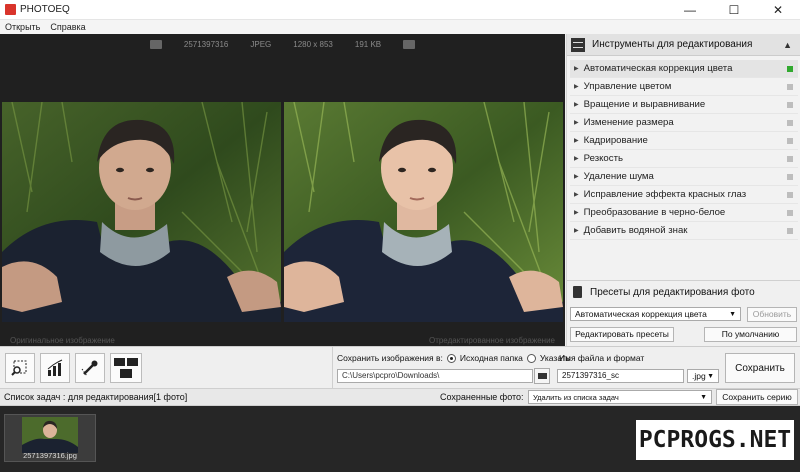 The image size is (800, 472). Describe the element at coordinates (155, 44) in the screenshot. I see `image-icon` at that location.